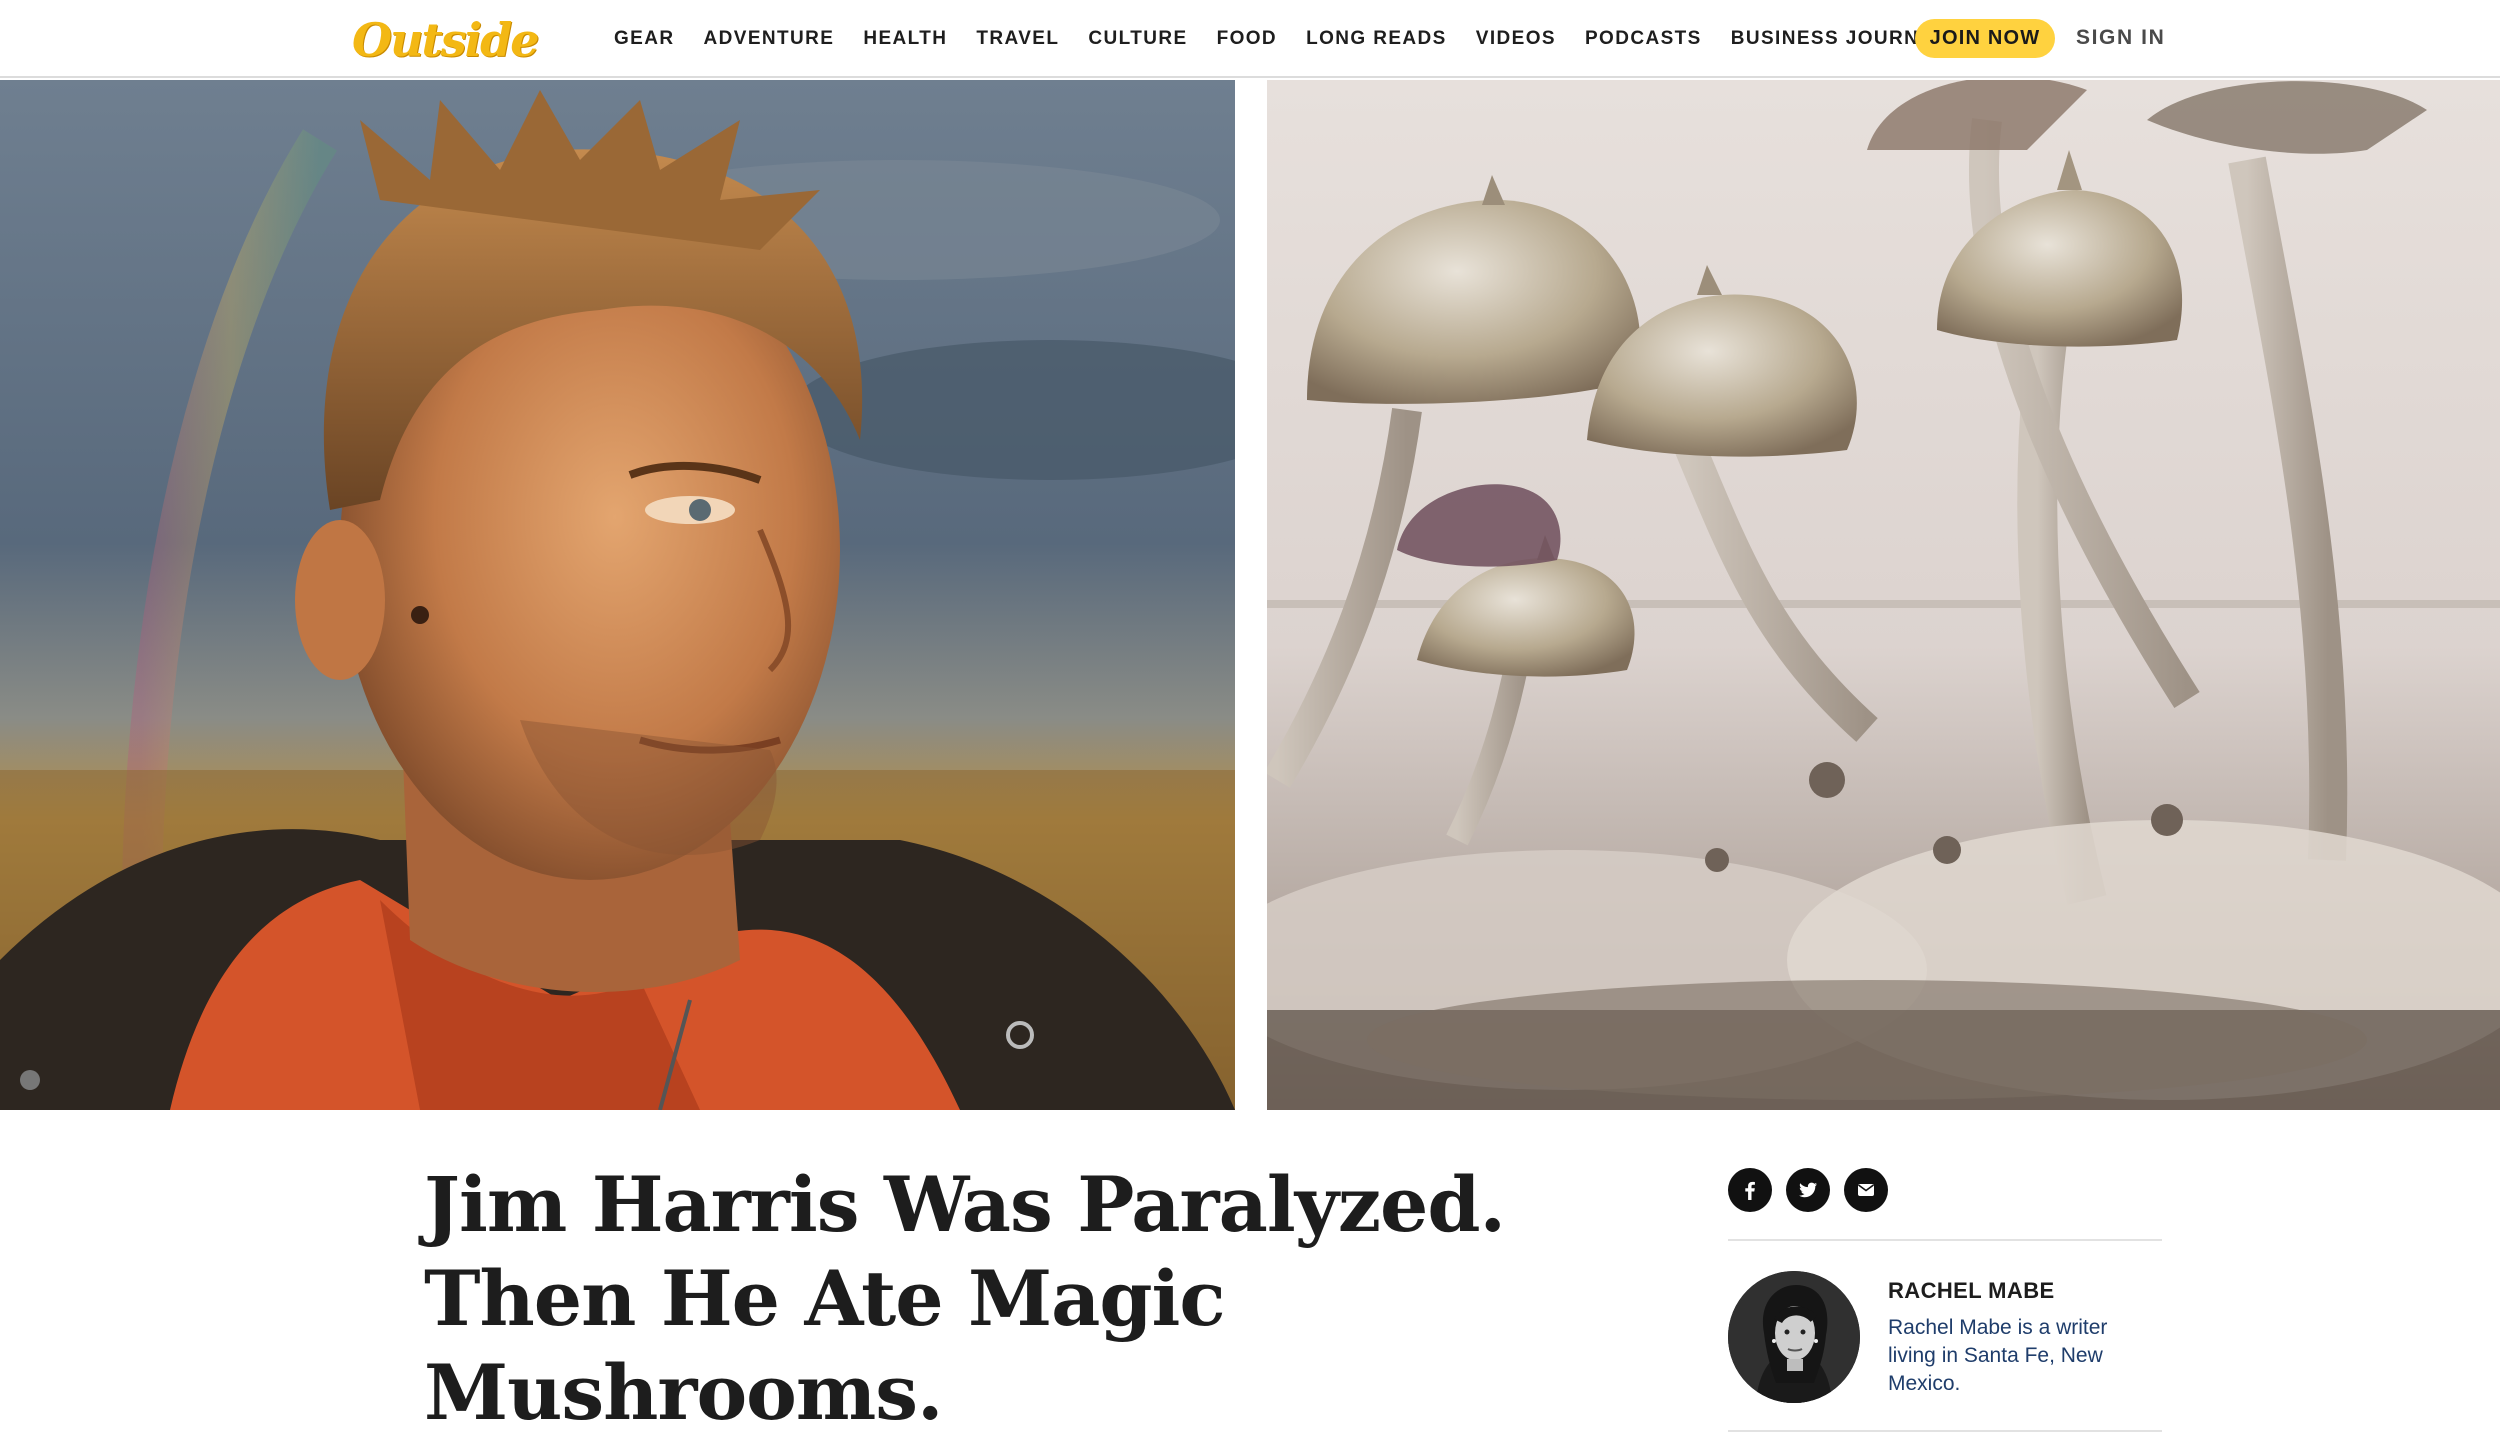 The width and height of the screenshot is (2500, 1446). What do you see at coordinates (446, 40) in the screenshot?
I see `outside-logo: Outside` at bounding box center [446, 40].